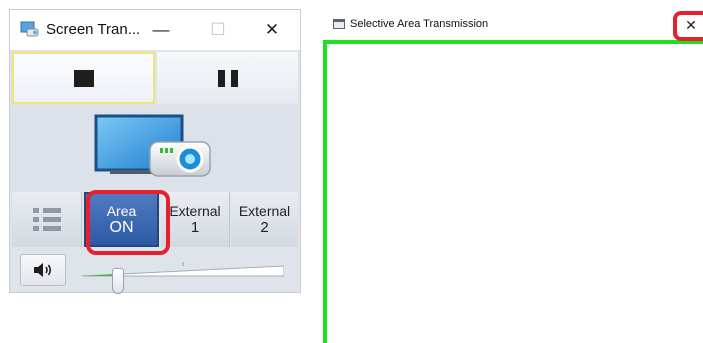  Describe the element at coordinates (195, 227) in the screenshot. I see `external-1-number: 1` at that location.